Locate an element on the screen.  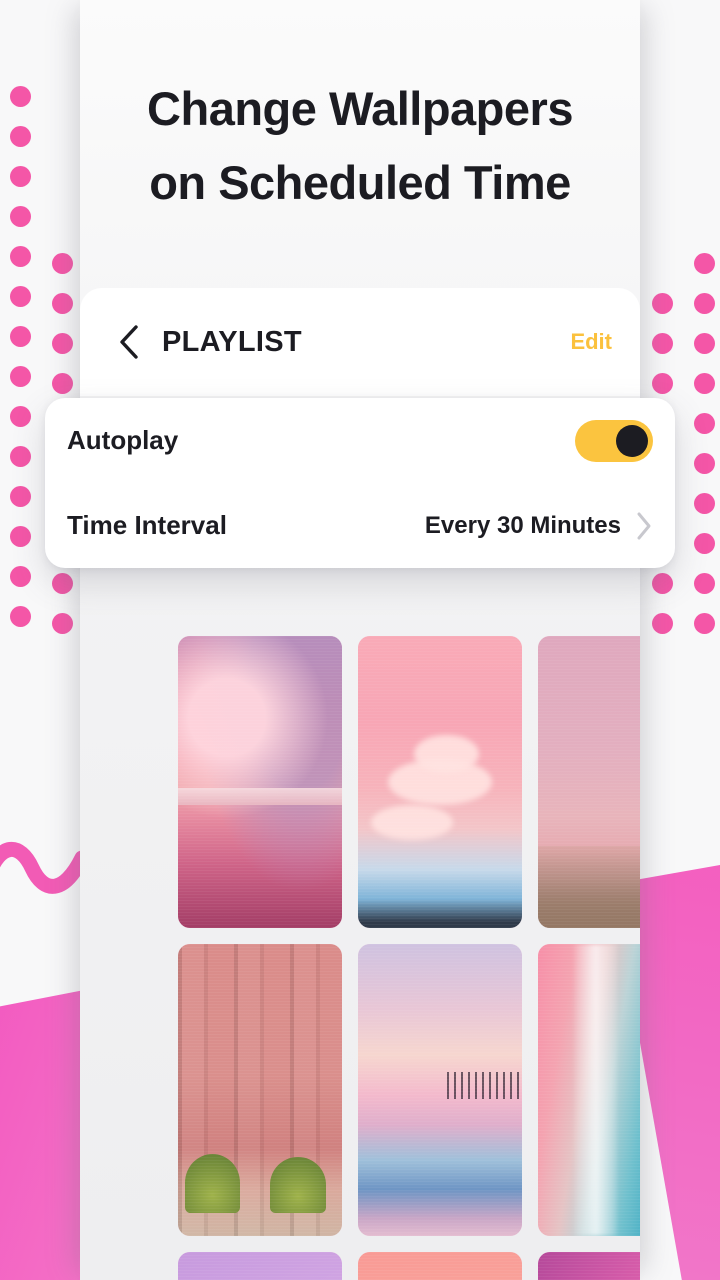
playlist-header-row: PLAYLIST Edit is located at coordinates (360, 342).